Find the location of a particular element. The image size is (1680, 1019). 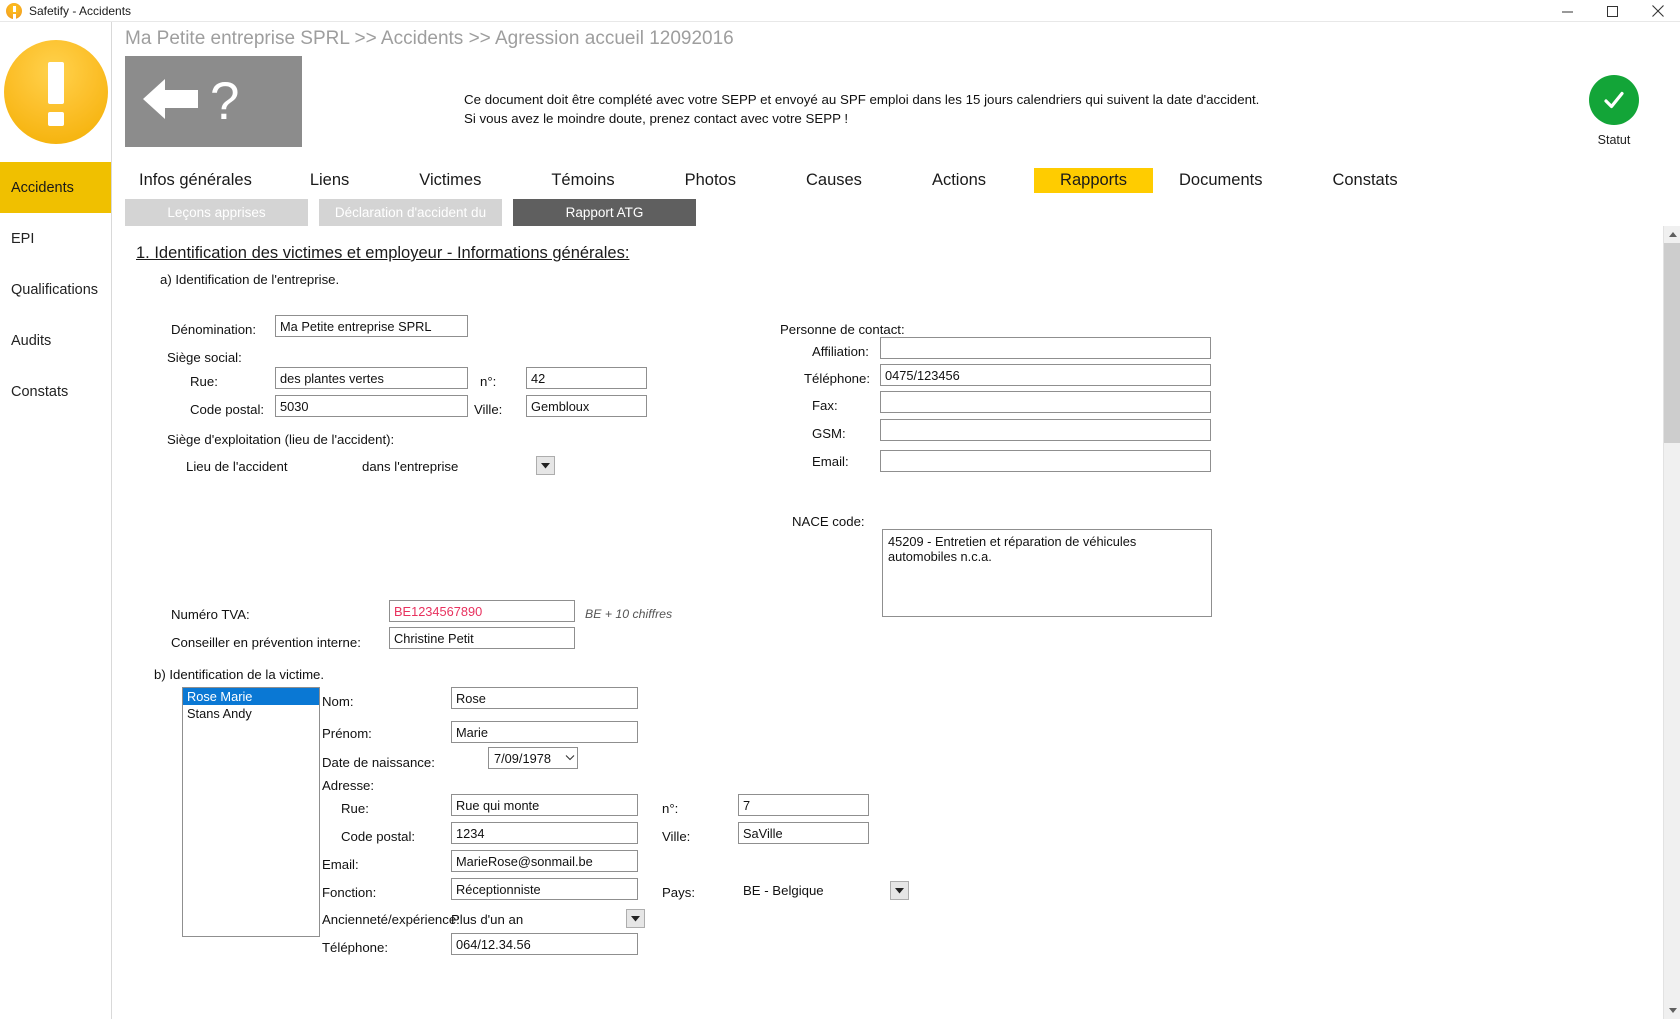

tva-label: Numéro TVA: is located at coordinates (210, 614).